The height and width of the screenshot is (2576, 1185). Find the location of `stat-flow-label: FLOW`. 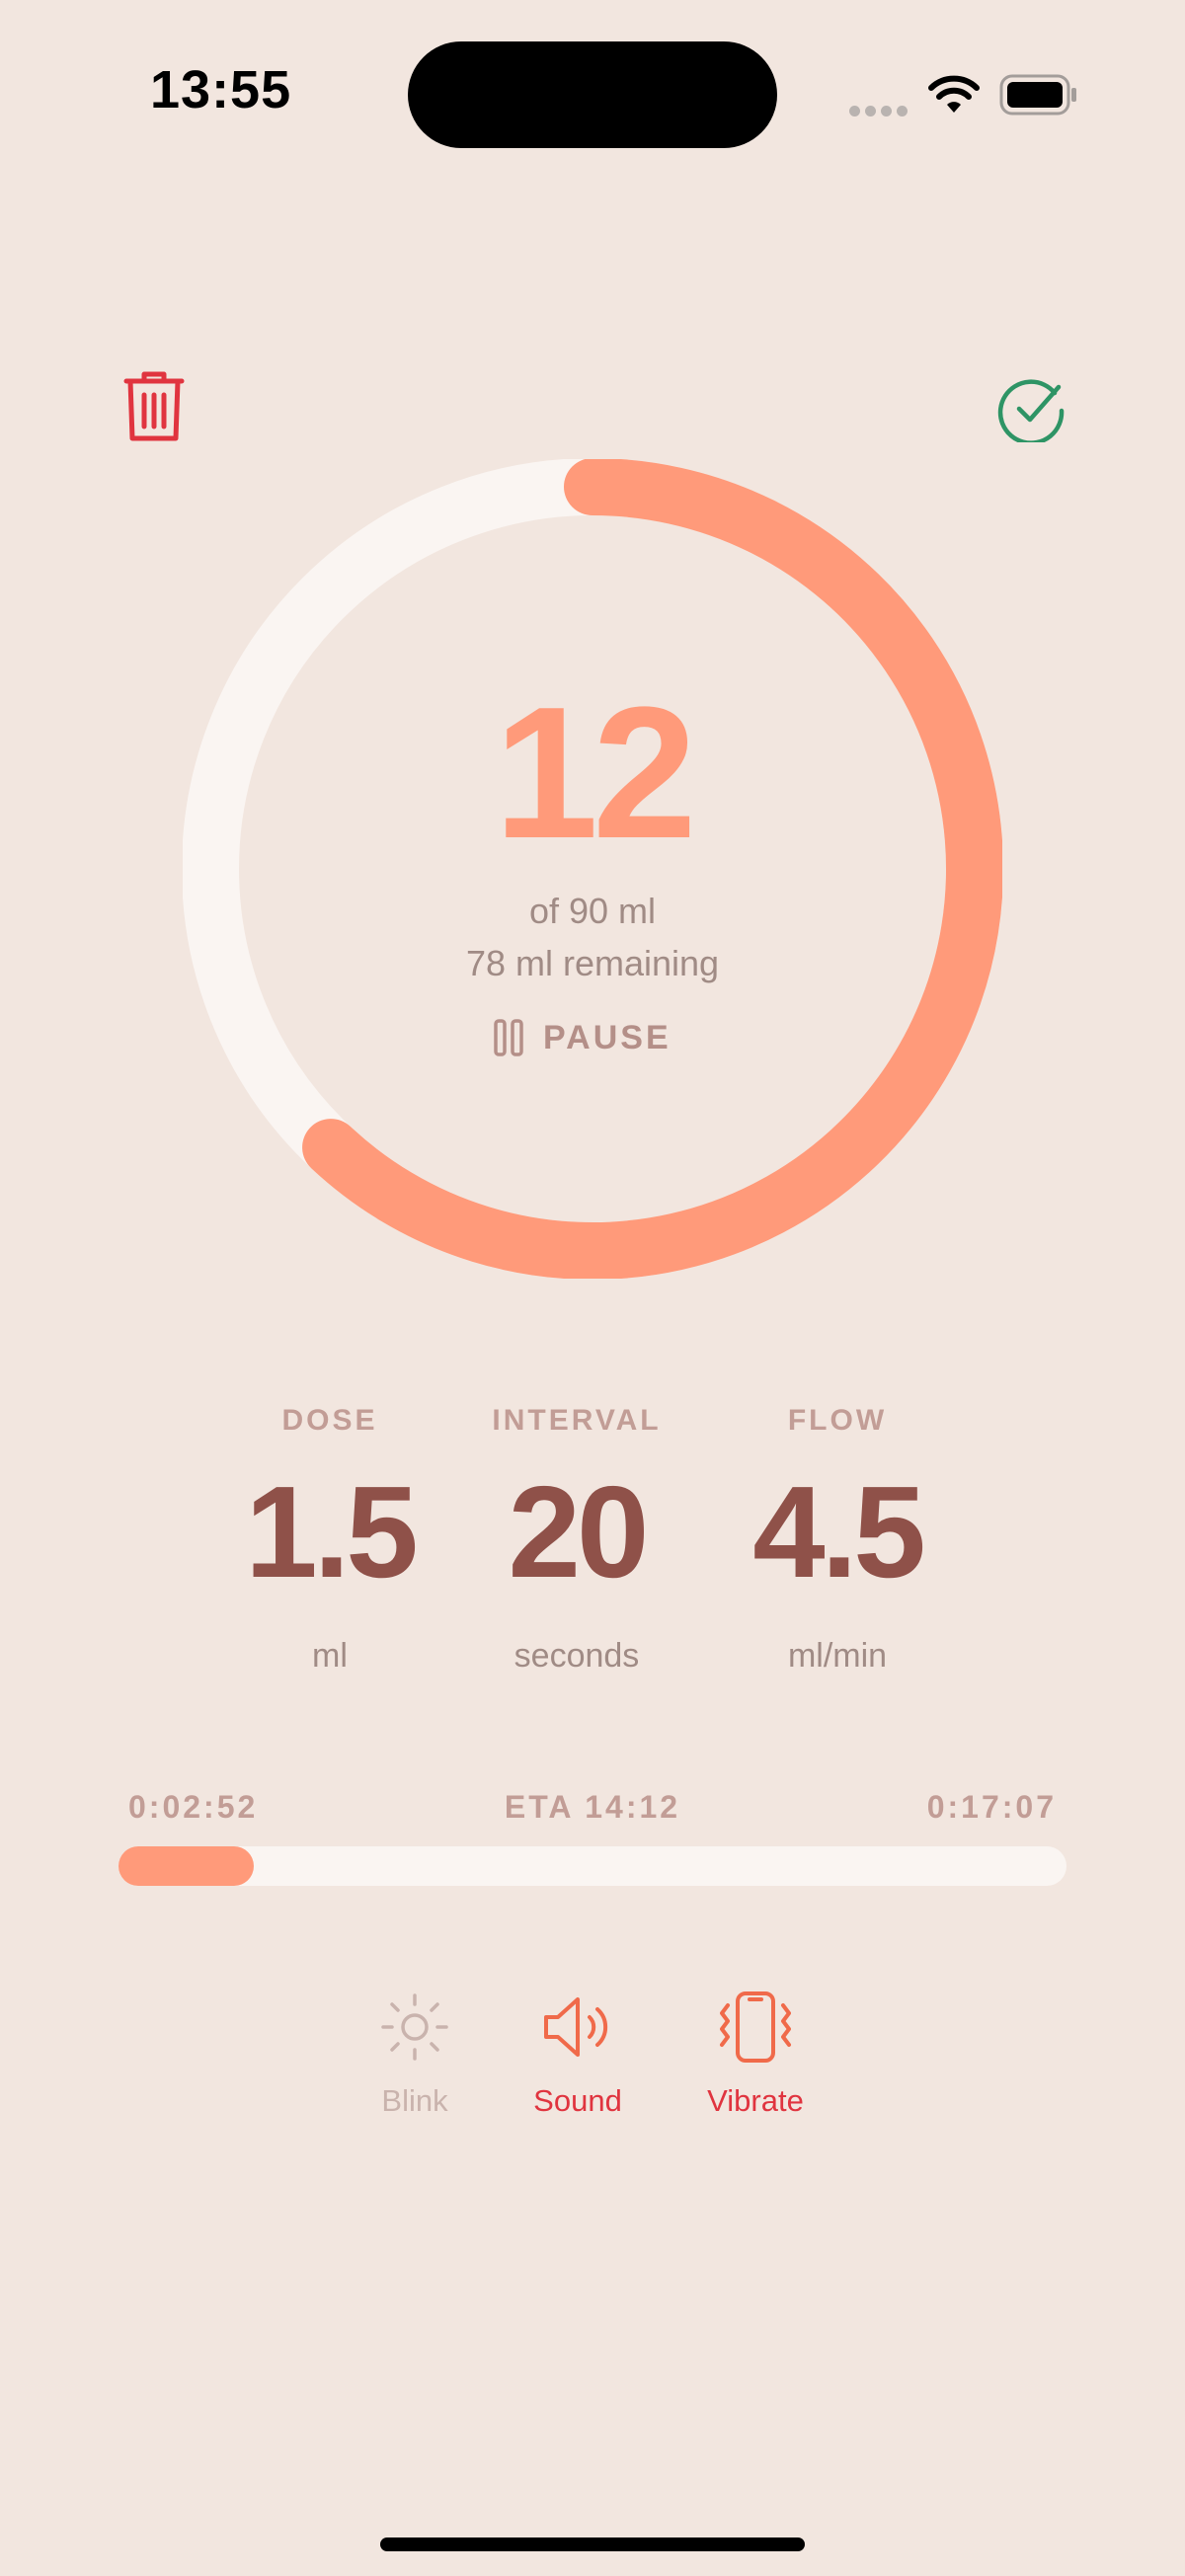

stat-flow-label: FLOW is located at coordinates (838, 1420).